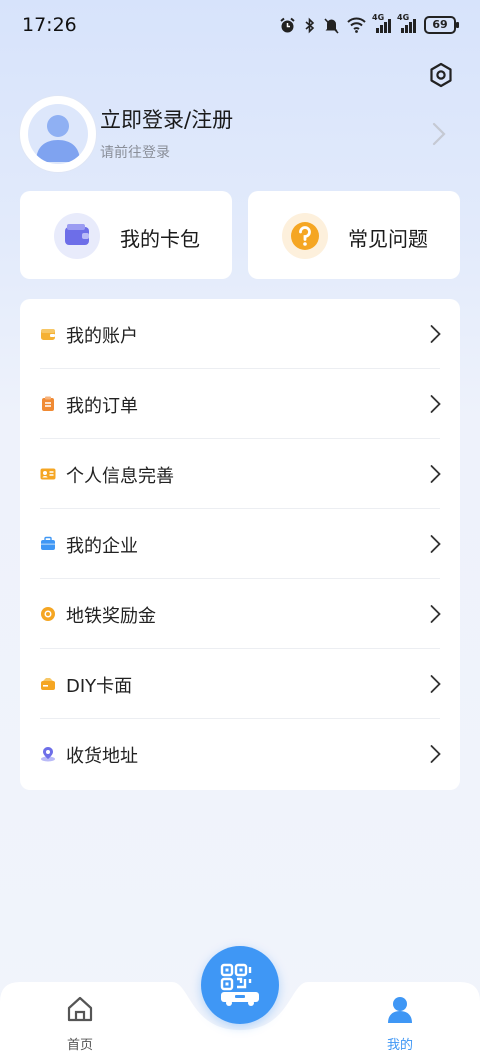 The width and height of the screenshot is (480, 1058). What do you see at coordinates (240, 614) in the screenshot?
I see `menu-item-metro-reward: 地铁奖励金` at bounding box center [240, 614].